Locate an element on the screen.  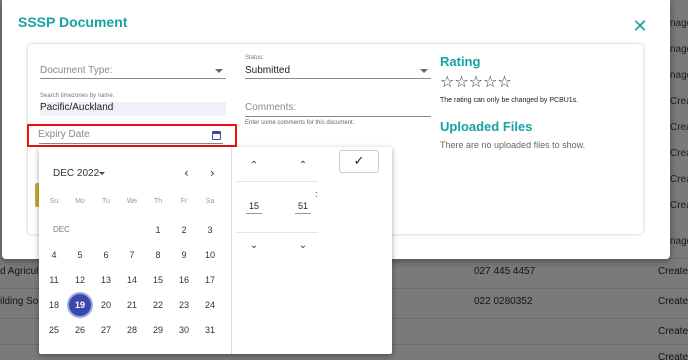
timezone-value: Pacific/Auckland is located at coordinates (77, 107).